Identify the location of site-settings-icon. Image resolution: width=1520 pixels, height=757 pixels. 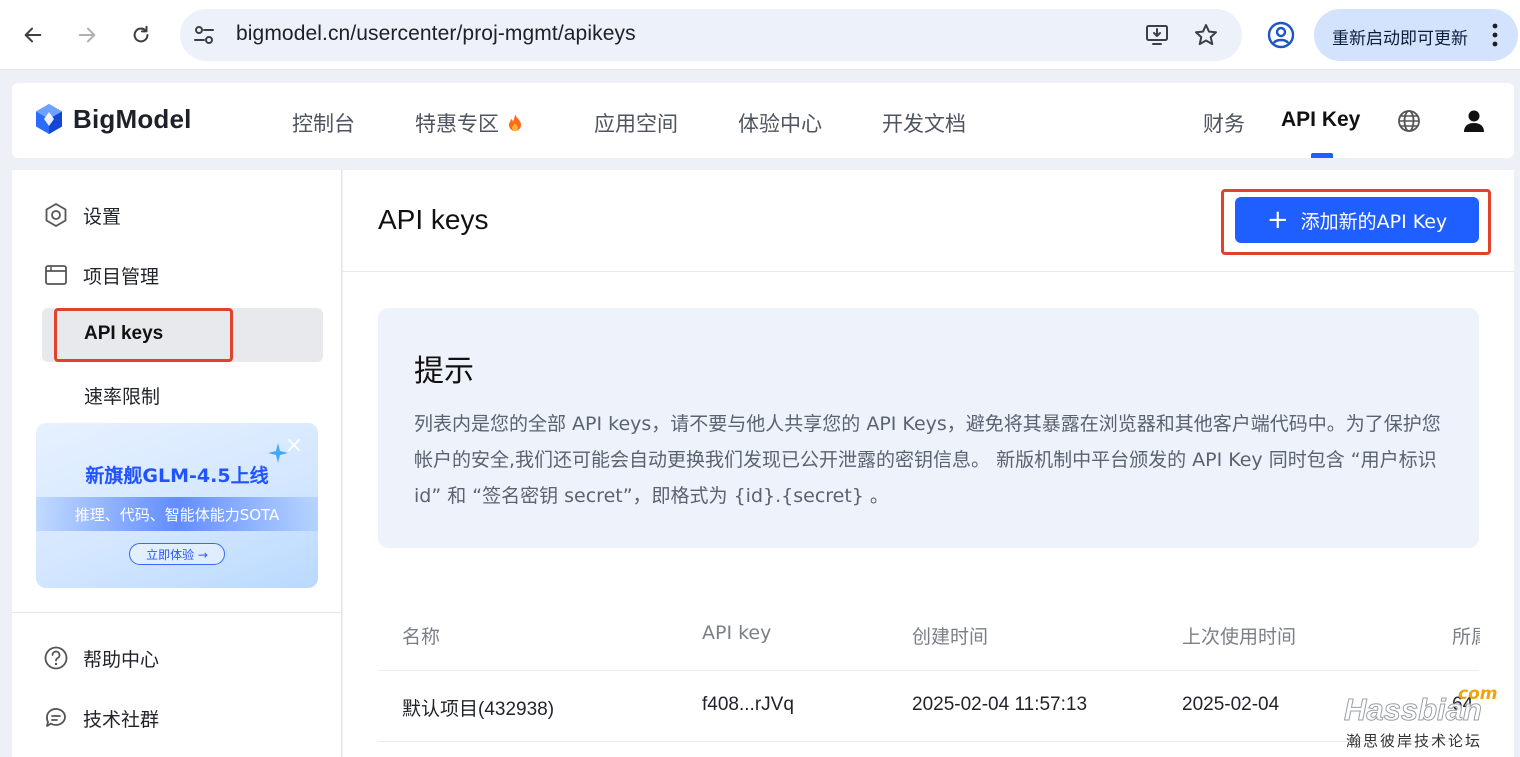
(204, 35).